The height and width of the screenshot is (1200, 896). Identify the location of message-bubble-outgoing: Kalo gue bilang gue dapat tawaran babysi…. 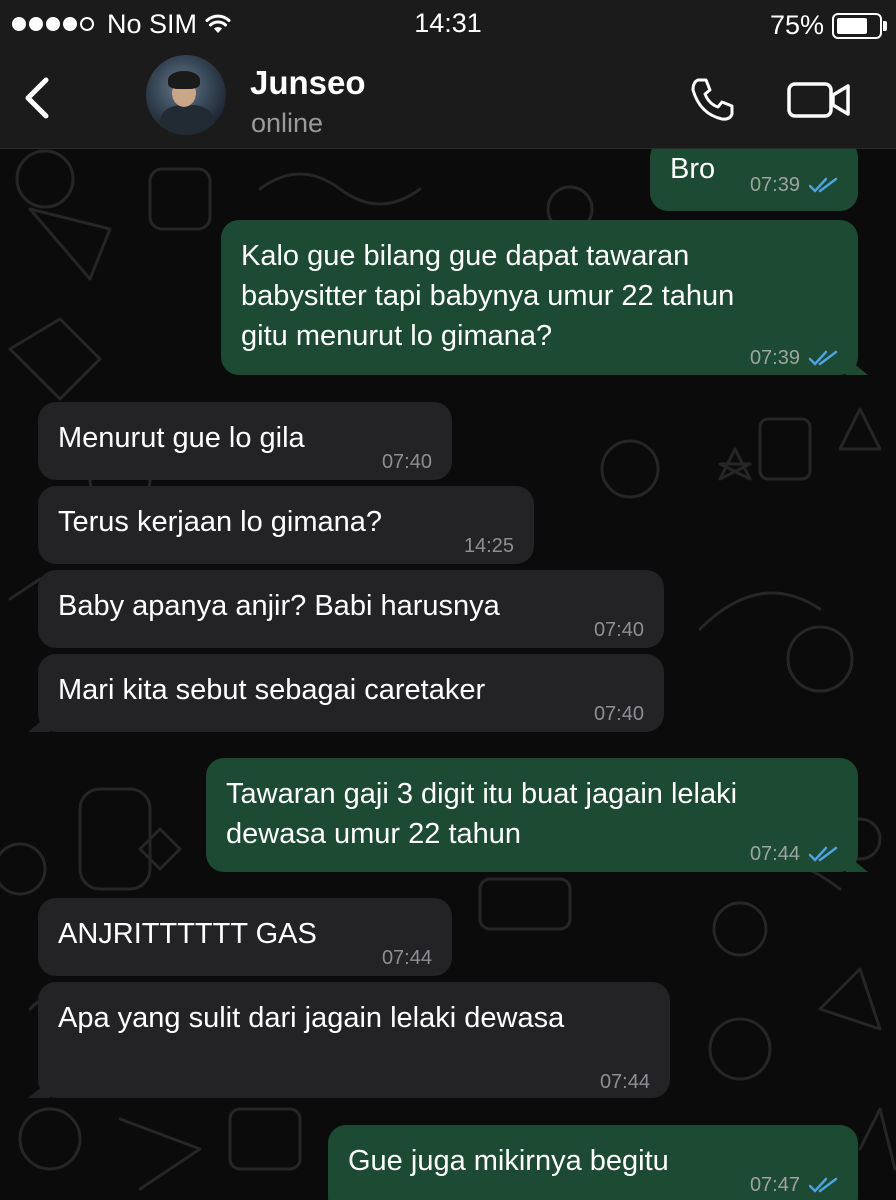
(544, 299).